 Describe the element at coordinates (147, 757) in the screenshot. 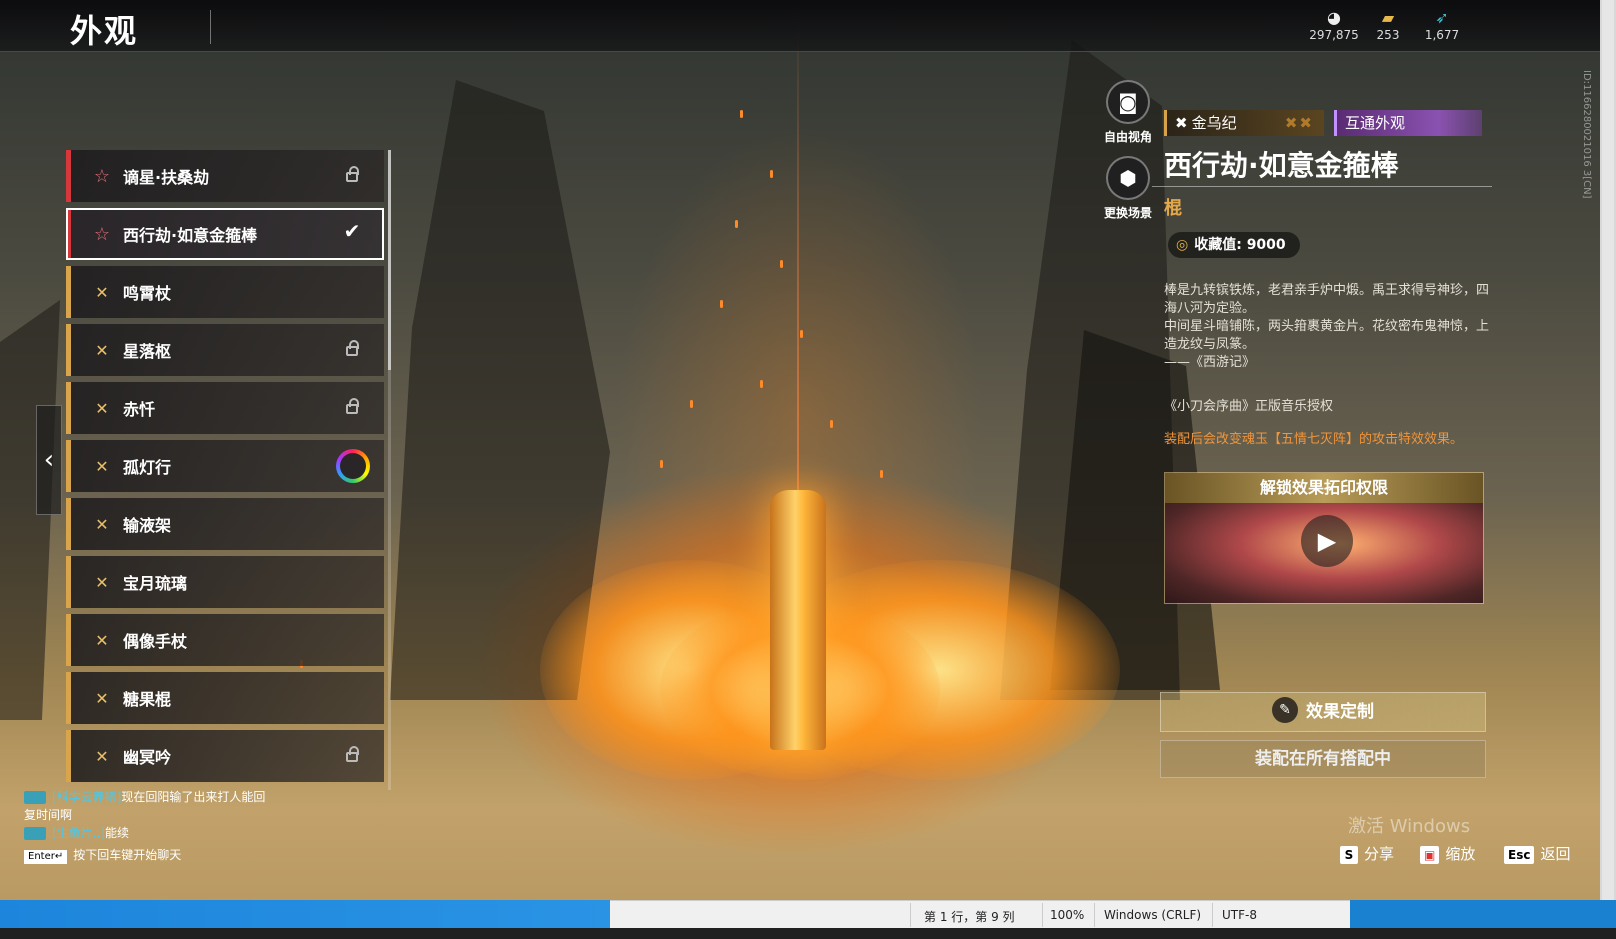

I see `item-label: 幽冥吟` at that location.